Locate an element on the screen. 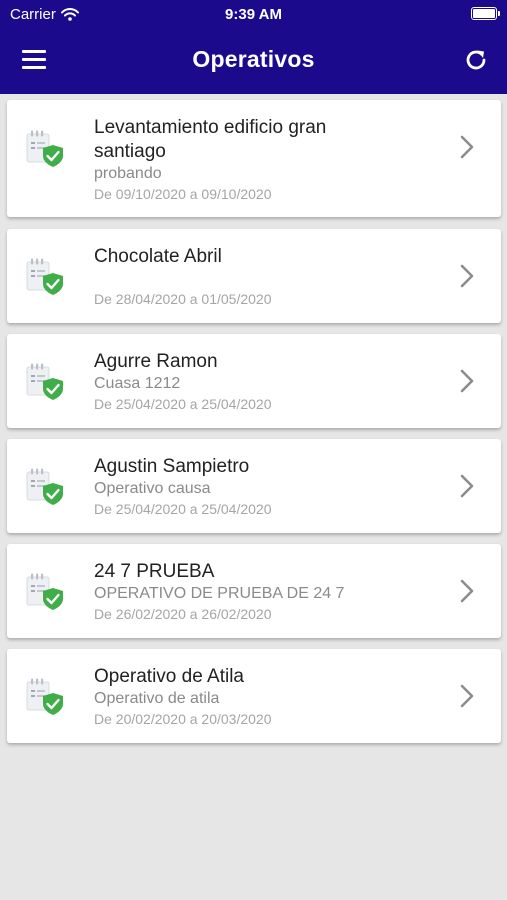 This screenshot has width=507, height=900. page-title: Operativos is located at coordinates (253, 59).